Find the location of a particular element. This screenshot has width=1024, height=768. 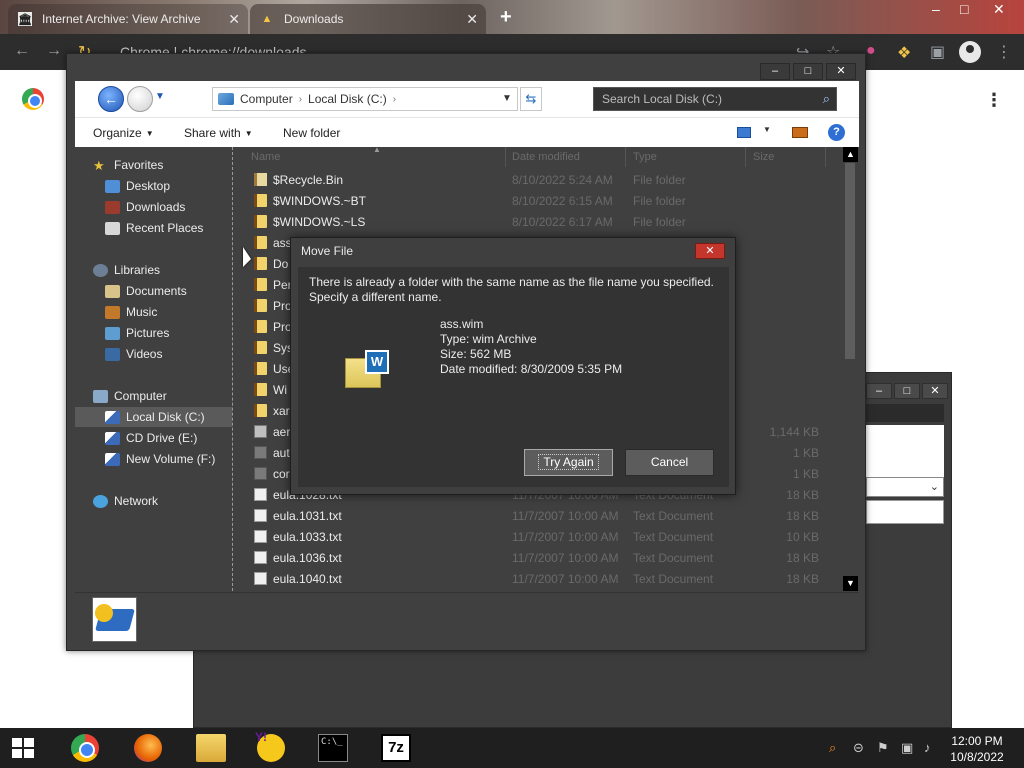

history-dropdown-icon: ▼ is located at coordinates (160, 96).